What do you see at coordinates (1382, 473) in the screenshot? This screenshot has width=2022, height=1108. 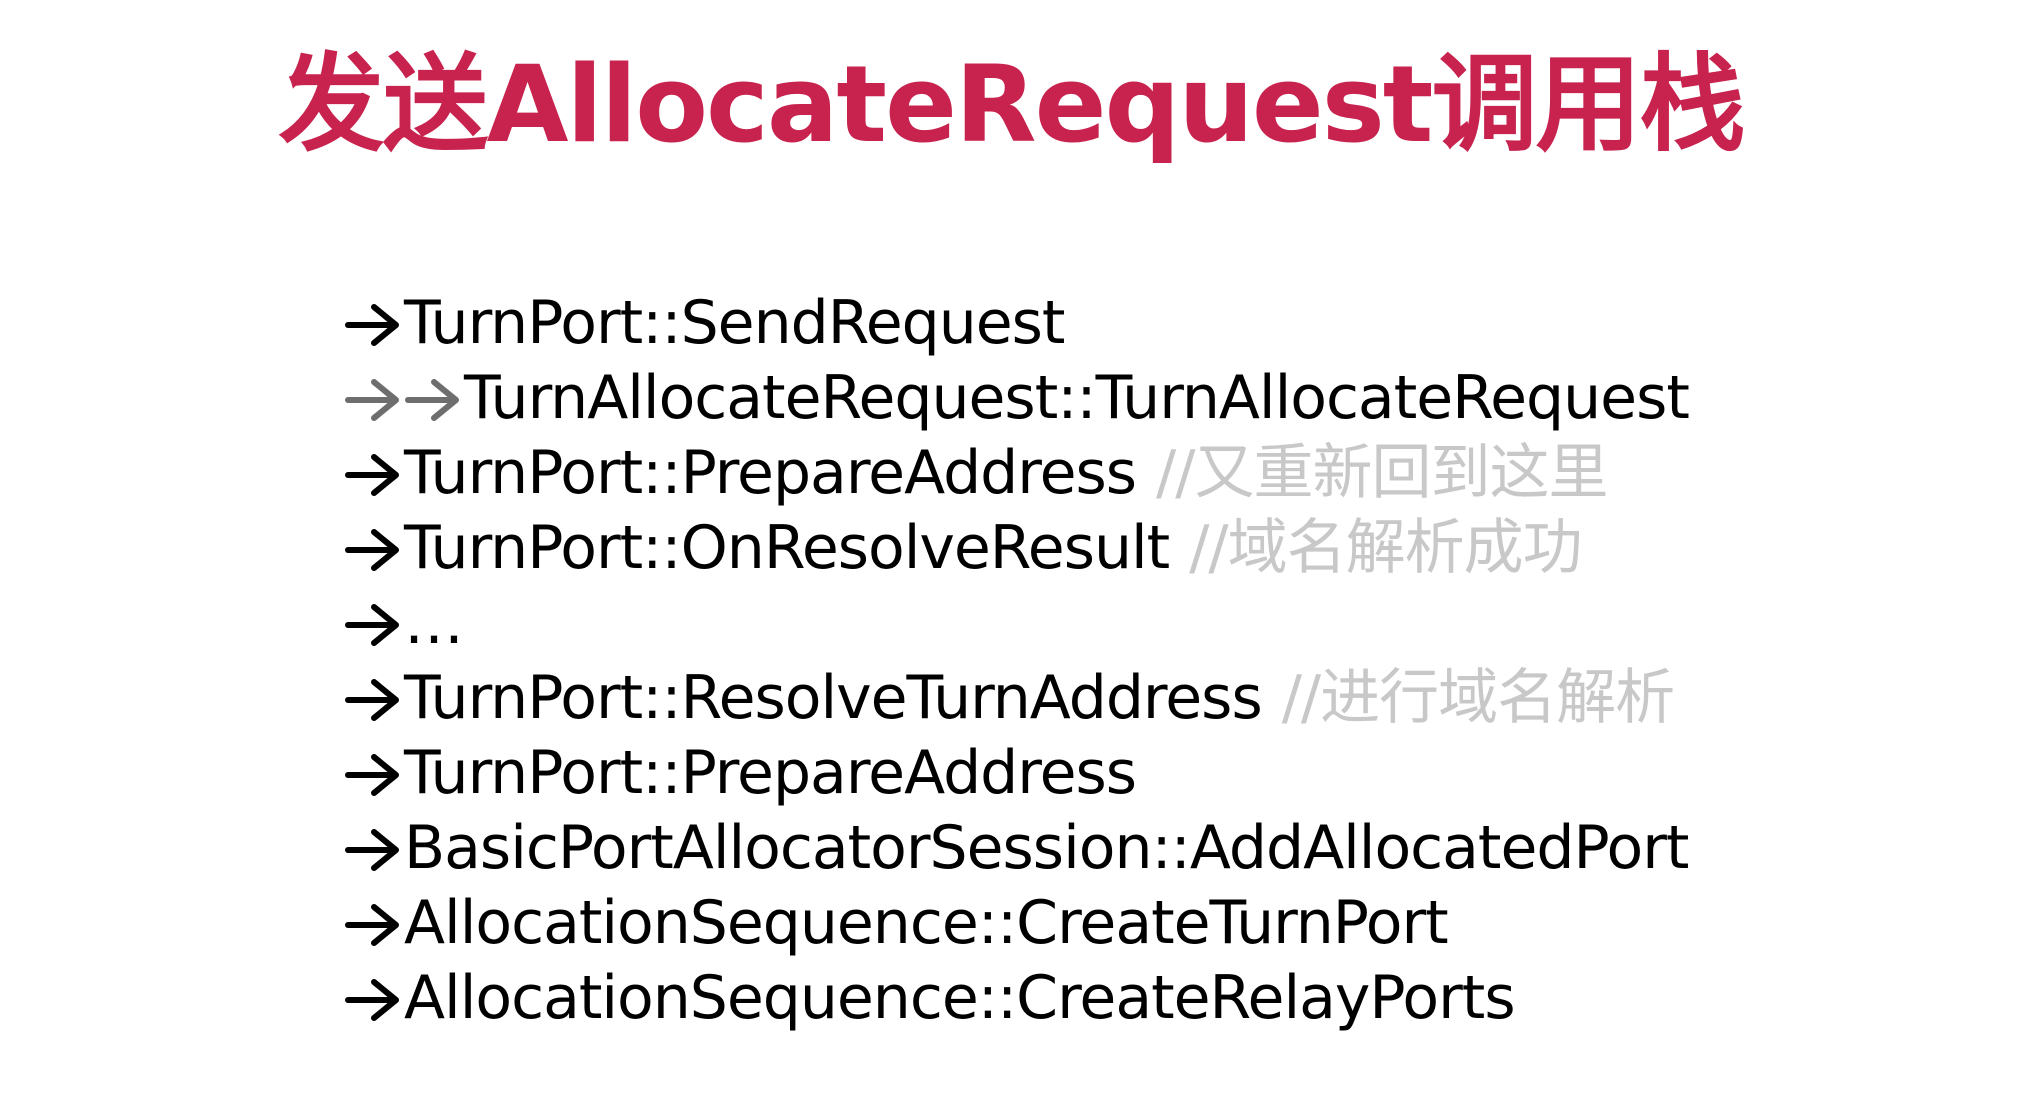 I see `comment: //又重新回到这里` at bounding box center [1382, 473].